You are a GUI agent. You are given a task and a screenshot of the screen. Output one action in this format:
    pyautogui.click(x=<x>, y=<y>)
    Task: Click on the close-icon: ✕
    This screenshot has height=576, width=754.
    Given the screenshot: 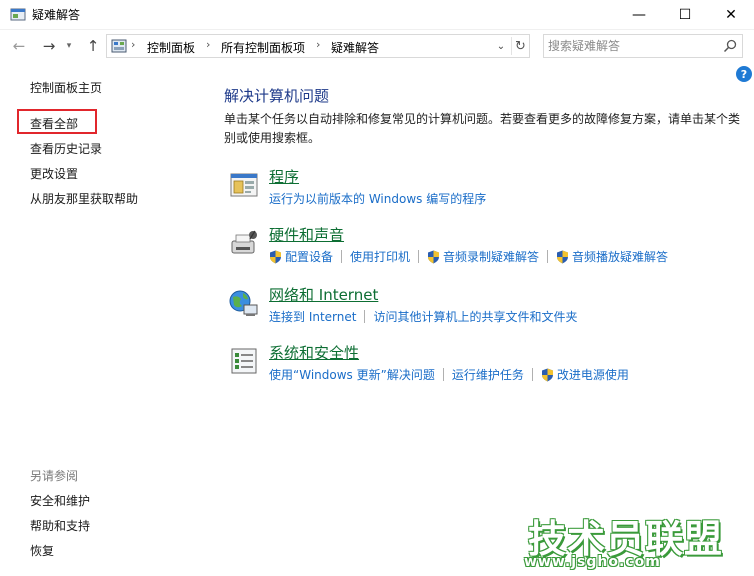 What is the action you would take?
    pyautogui.click(x=731, y=15)
    